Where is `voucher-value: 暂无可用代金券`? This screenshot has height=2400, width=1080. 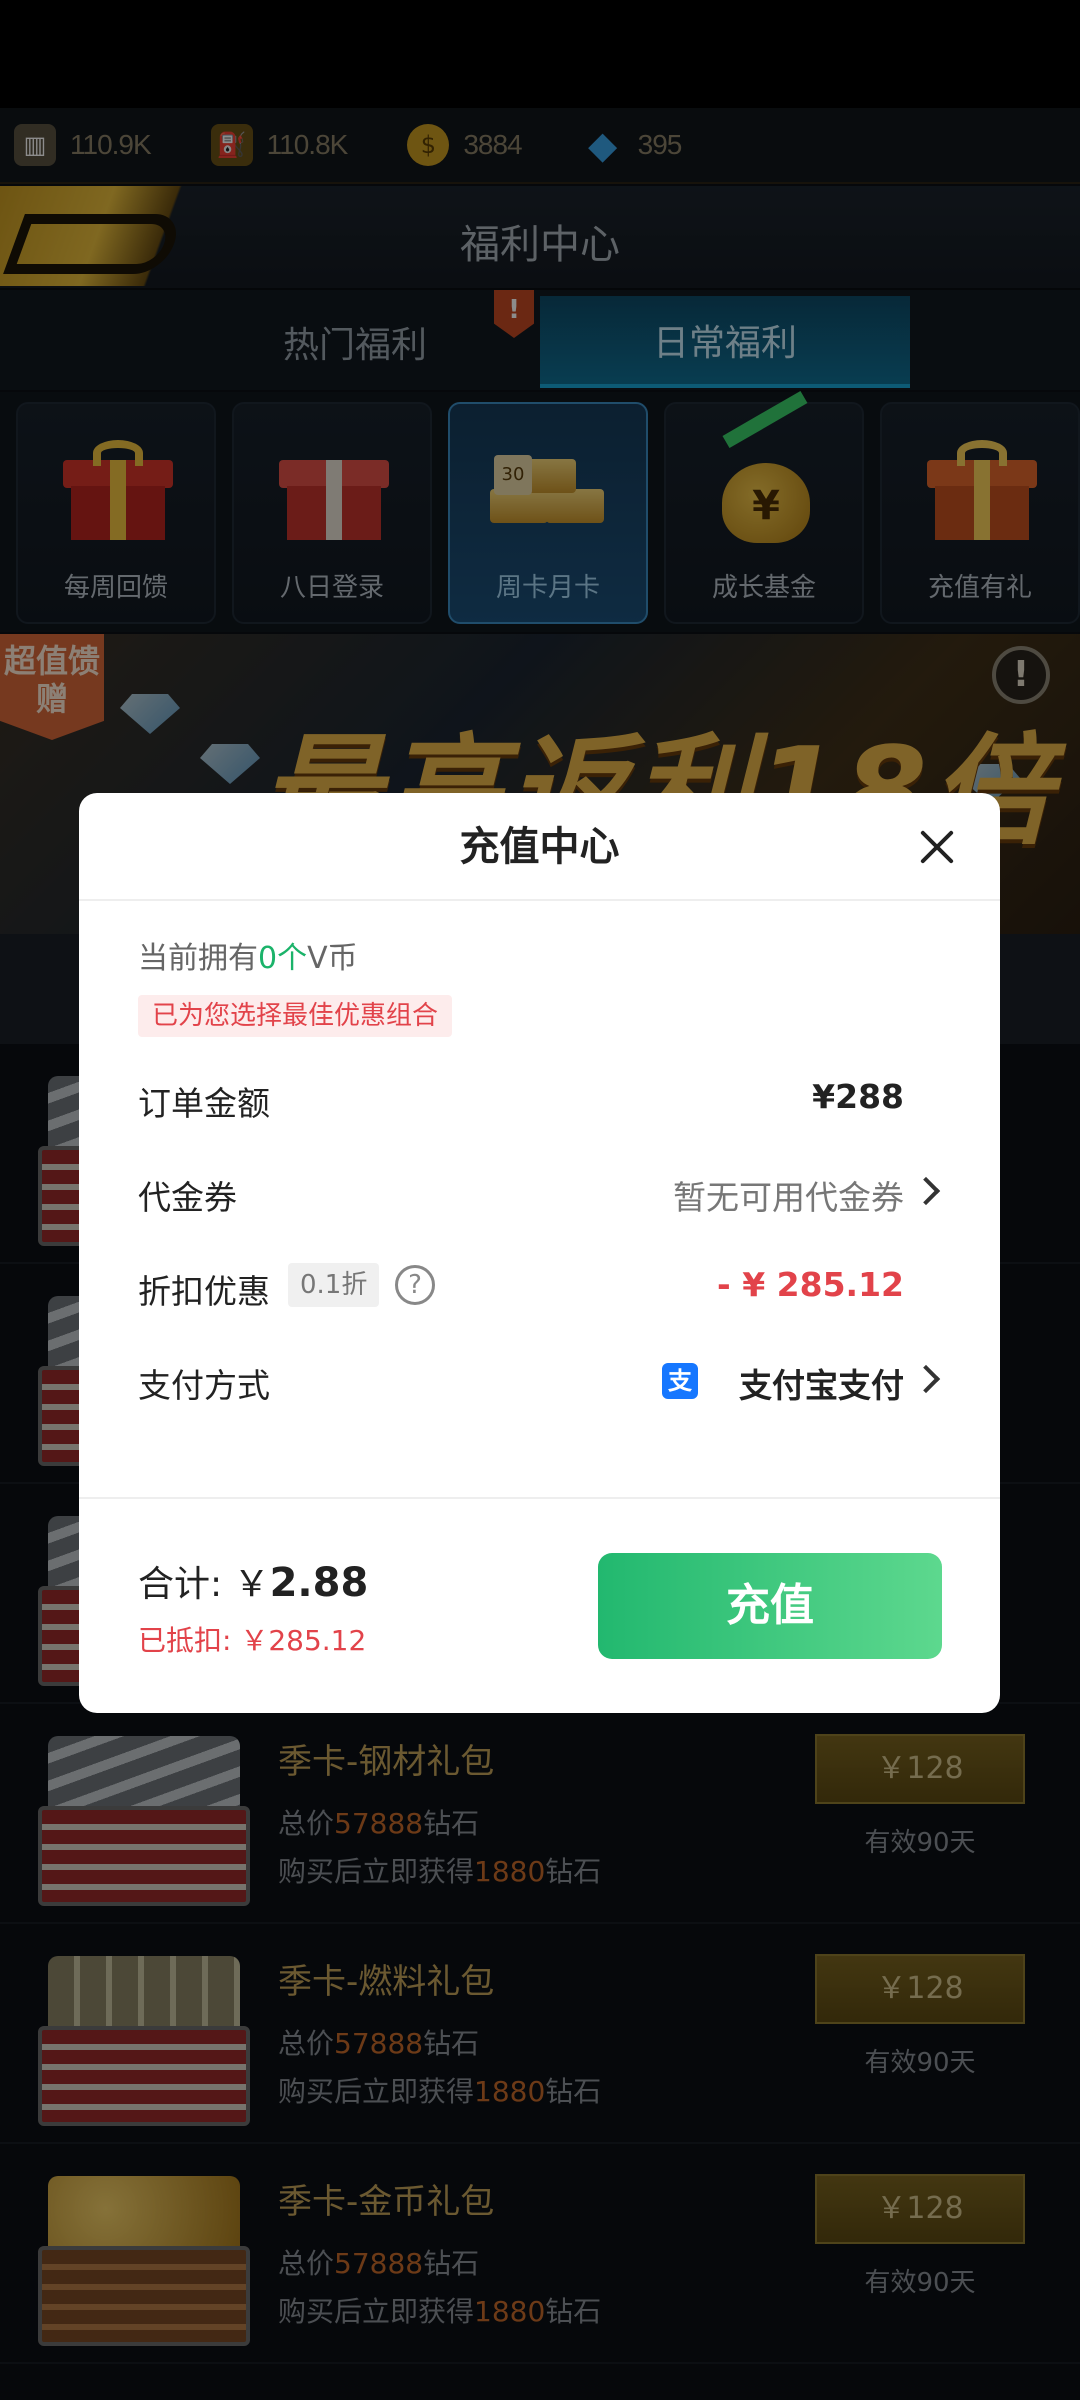 voucher-value: 暂无可用代金券 is located at coordinates (788, 1197).